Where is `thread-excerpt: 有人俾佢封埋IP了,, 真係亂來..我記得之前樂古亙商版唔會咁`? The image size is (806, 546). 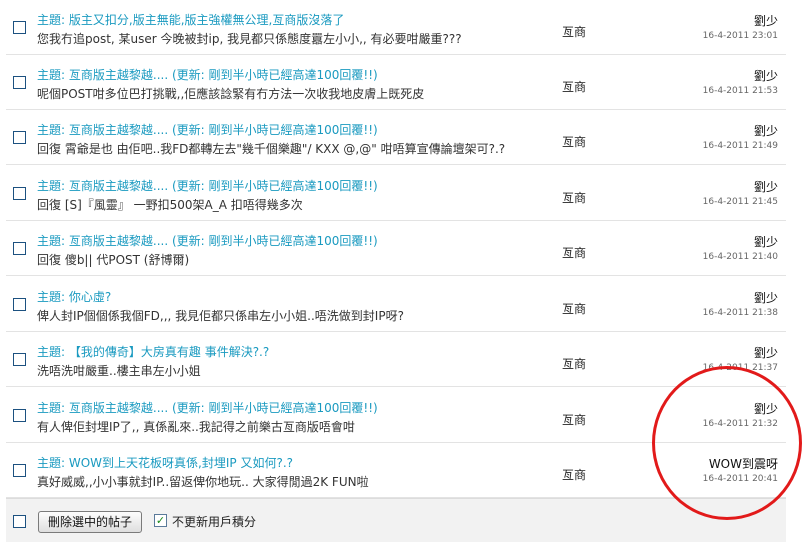
thread-excerpt: 有人俾佢封埋IP了,, 真係亂來..我記得之前樂古亙商版唔會咁 is located at coordinates (196, 427).